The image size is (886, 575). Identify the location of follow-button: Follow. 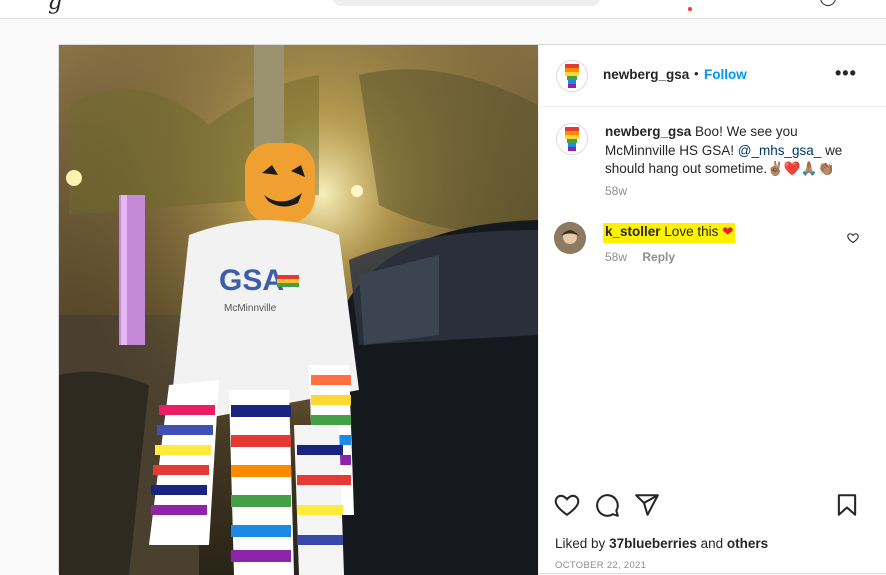
(725, 74).